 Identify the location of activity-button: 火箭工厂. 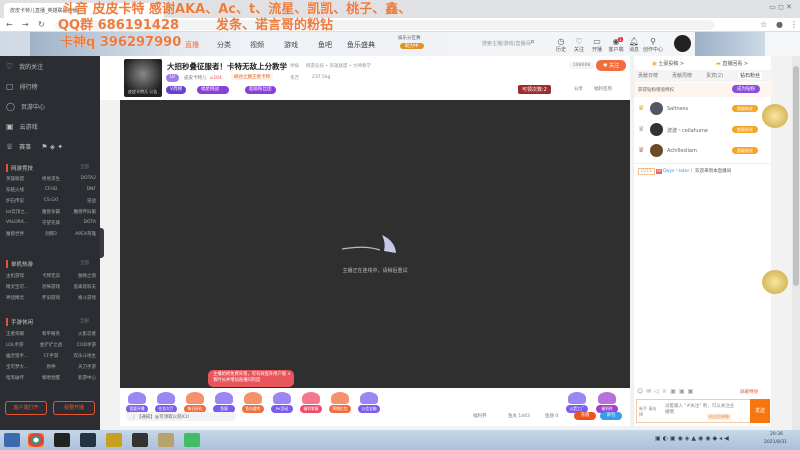
(577, 402).